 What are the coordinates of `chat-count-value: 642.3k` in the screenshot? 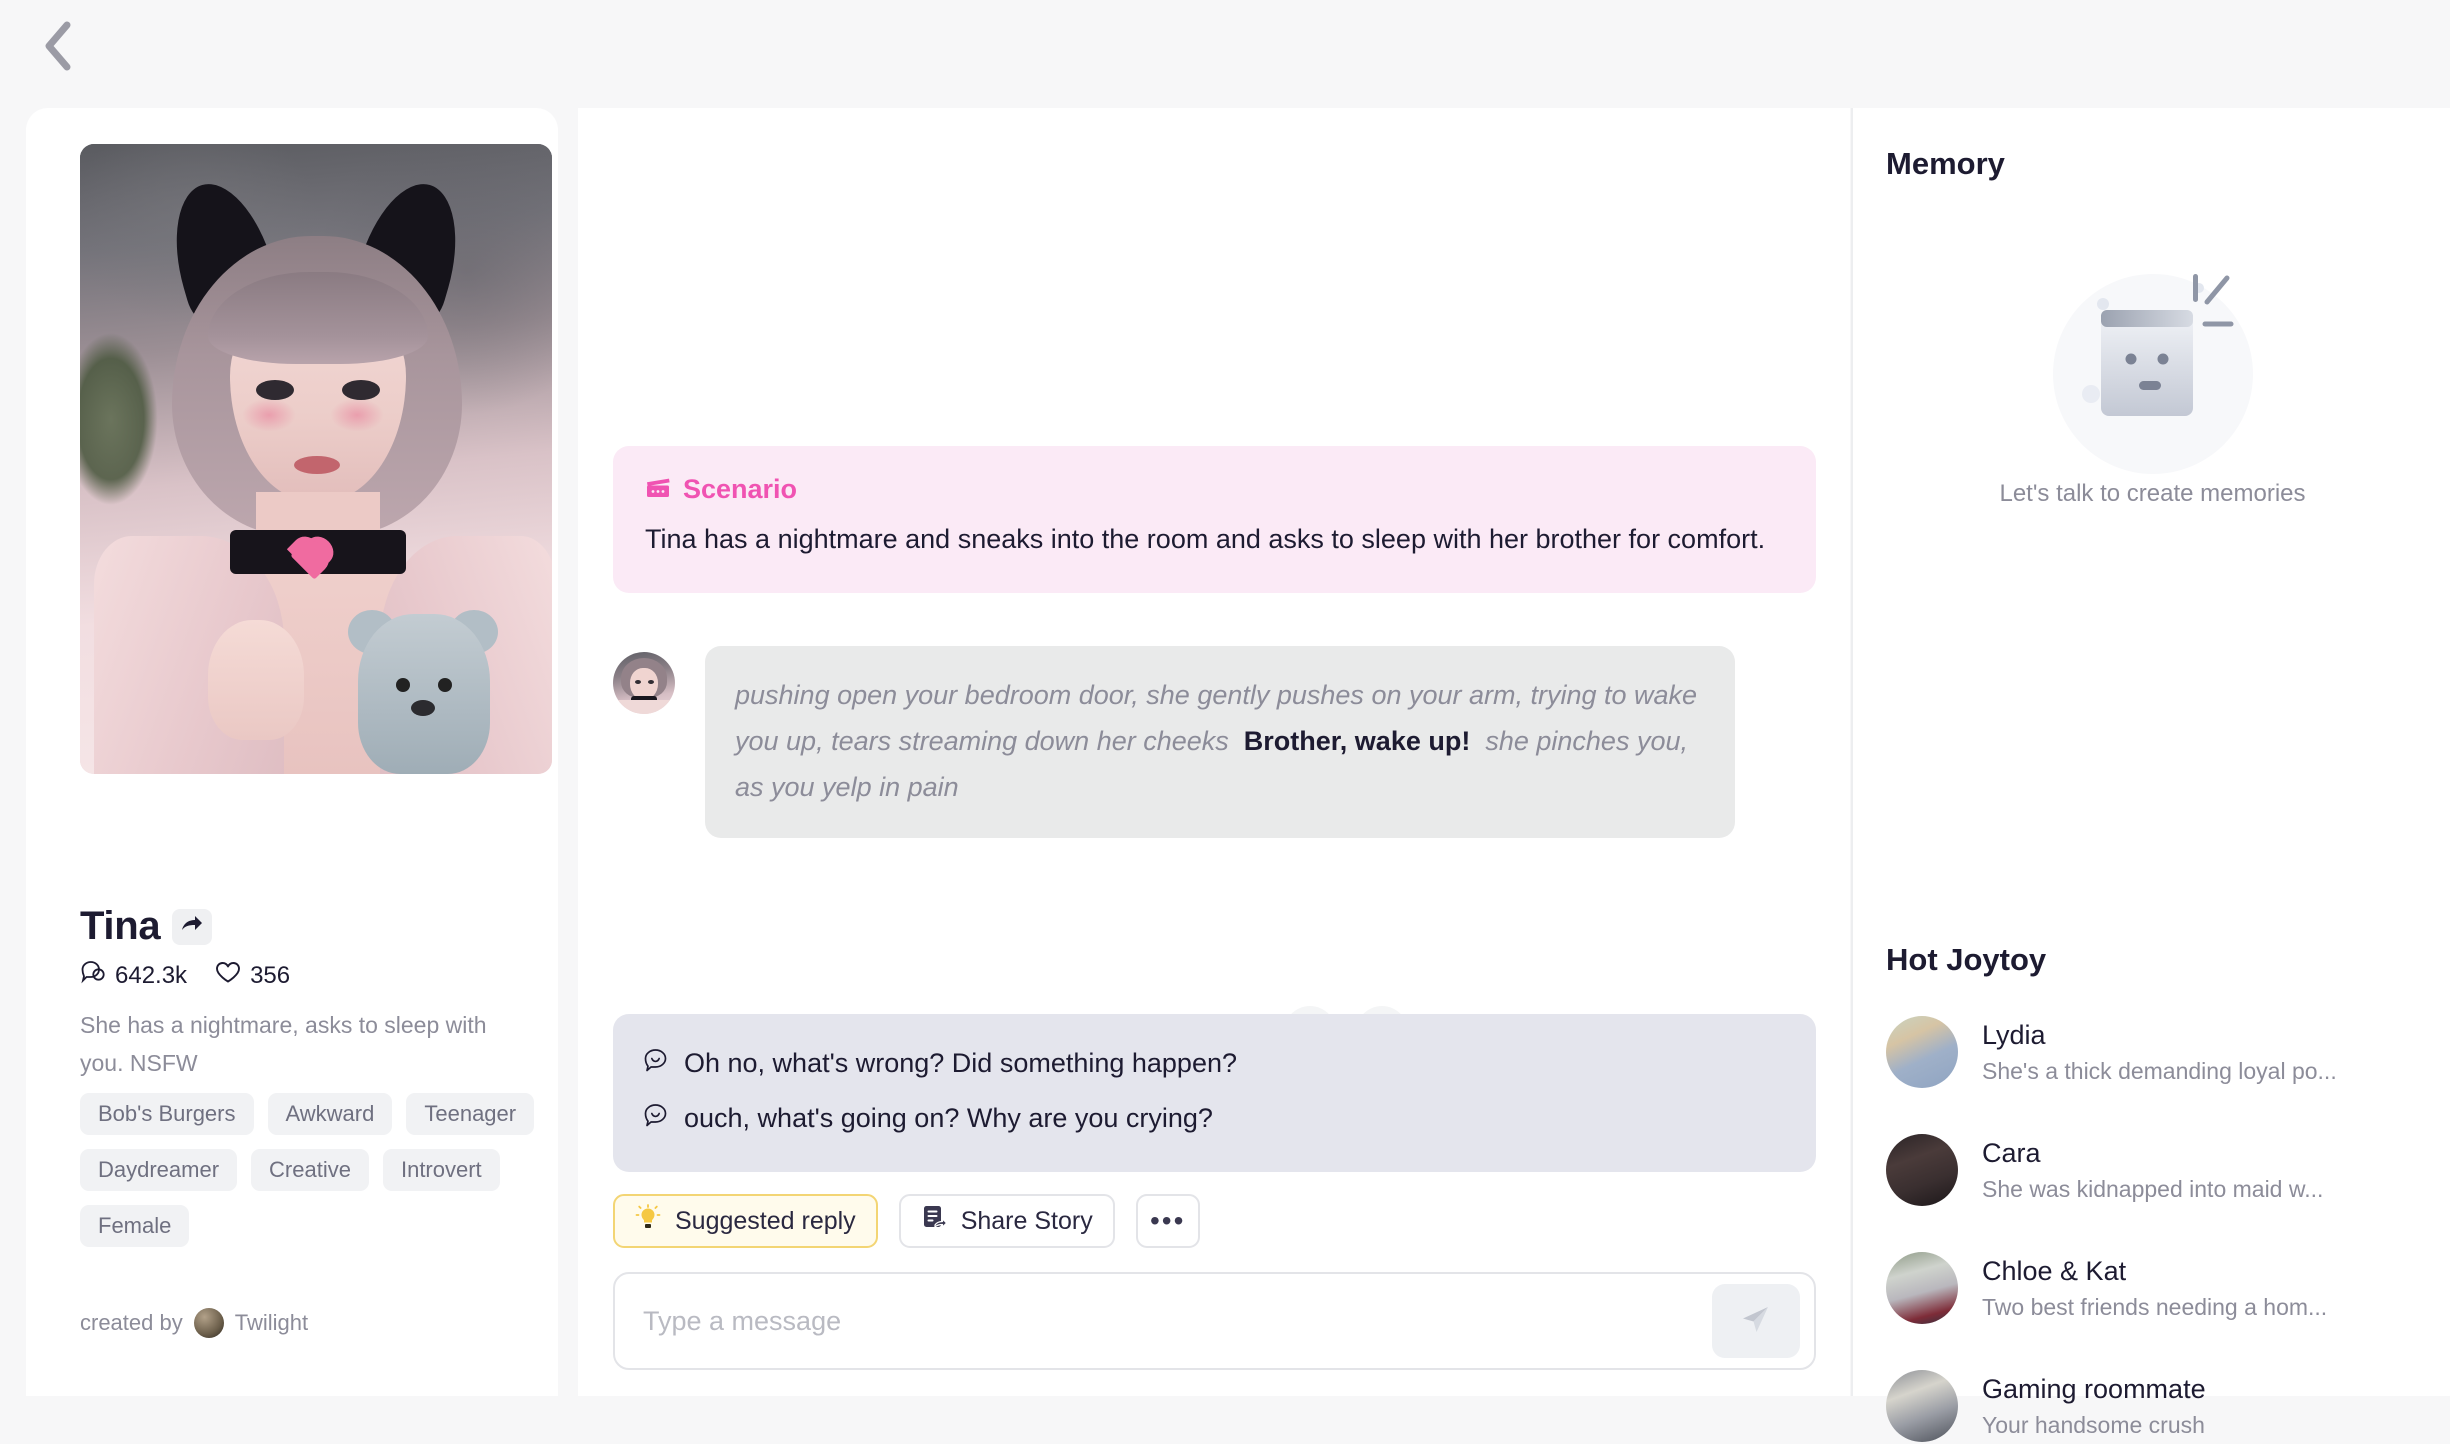 It's located at (151, 975).